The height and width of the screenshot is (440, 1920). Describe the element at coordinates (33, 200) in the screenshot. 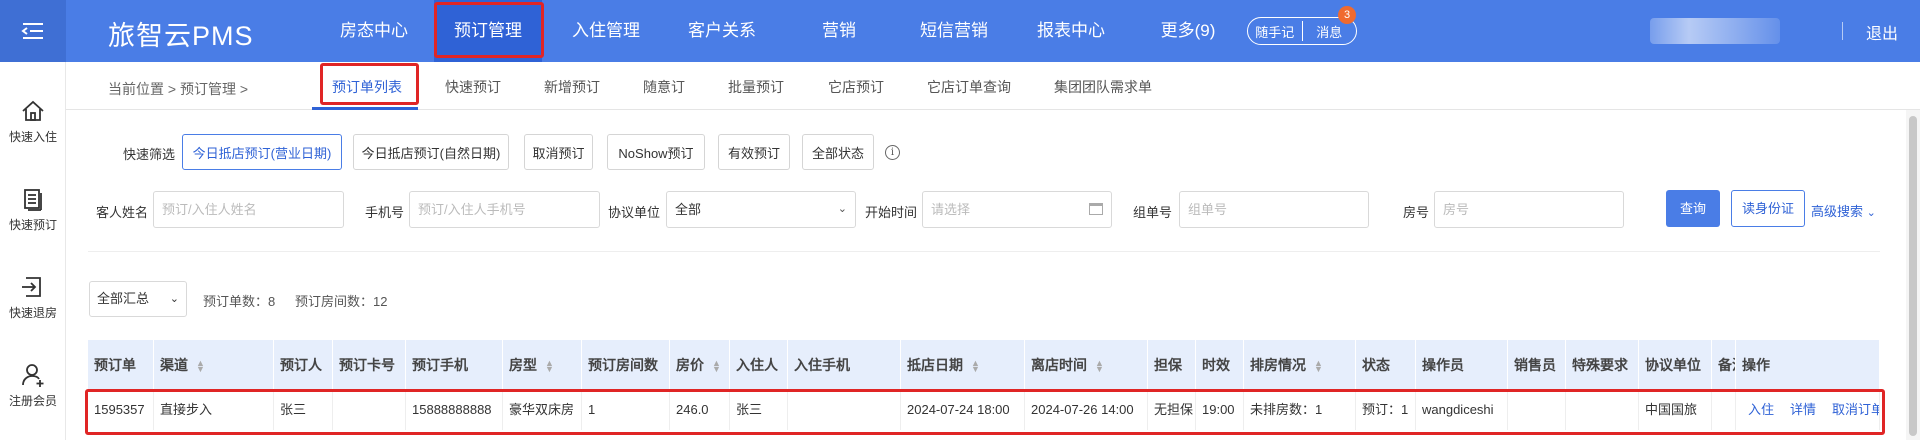

I see `document-icon` at that location.